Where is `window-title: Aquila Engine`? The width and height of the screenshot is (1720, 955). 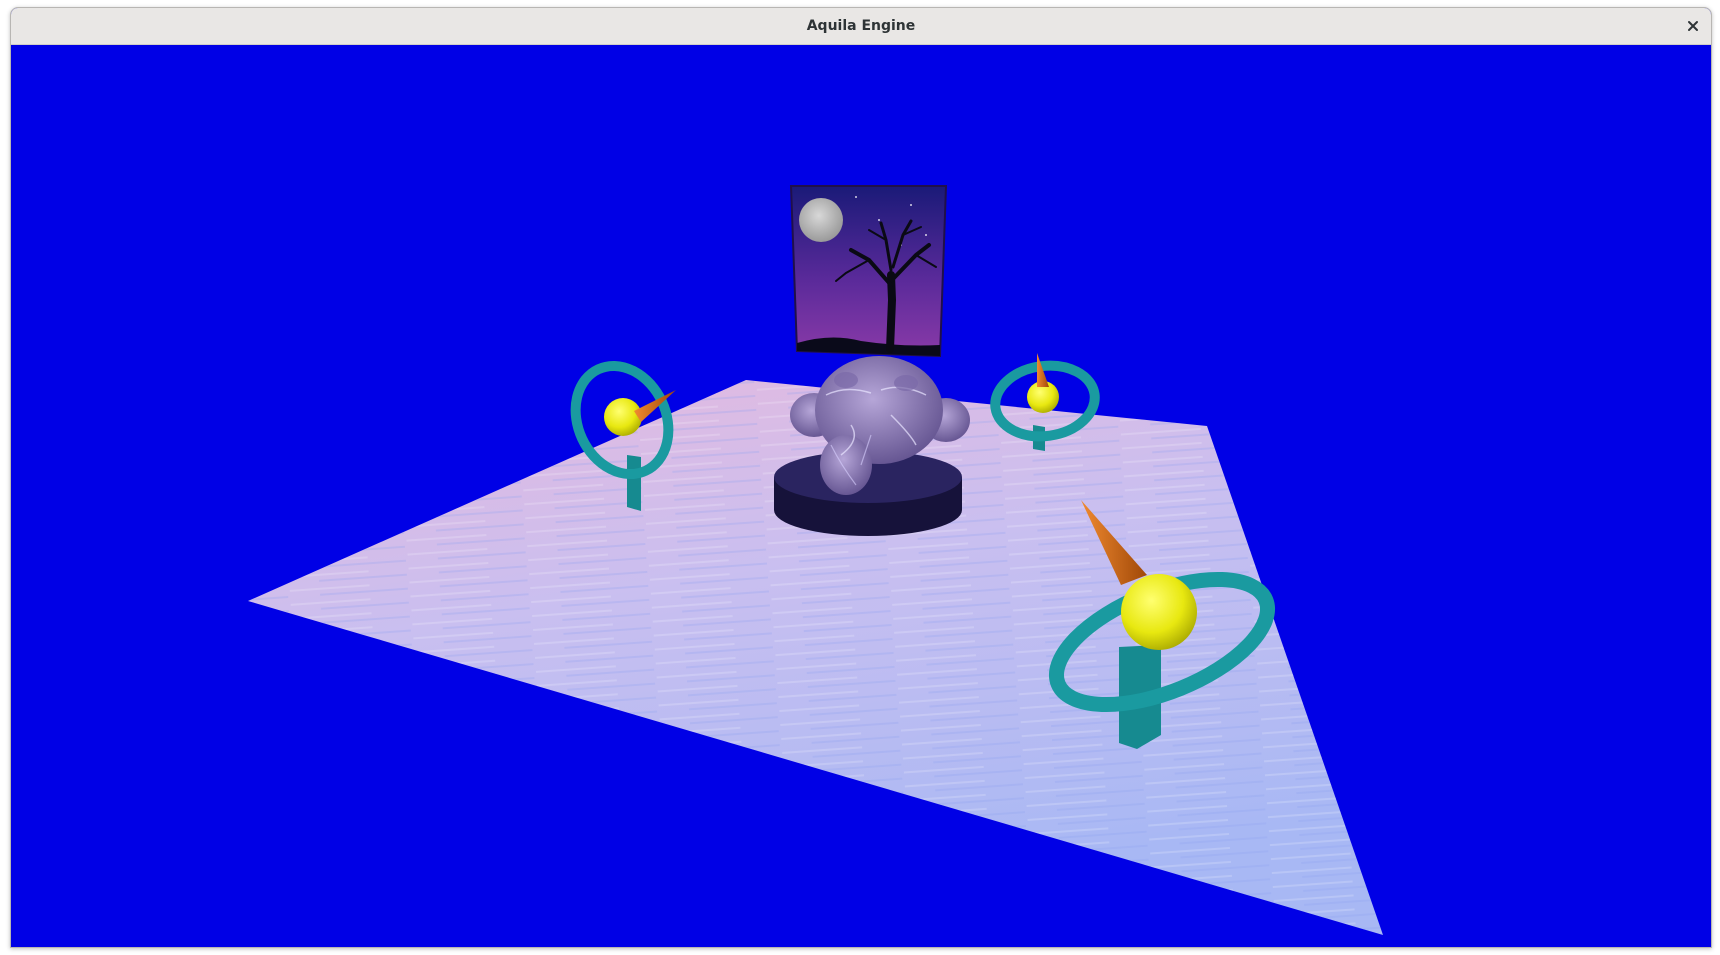
window-title: Aquila Engine is located at coordinates (861, 26).